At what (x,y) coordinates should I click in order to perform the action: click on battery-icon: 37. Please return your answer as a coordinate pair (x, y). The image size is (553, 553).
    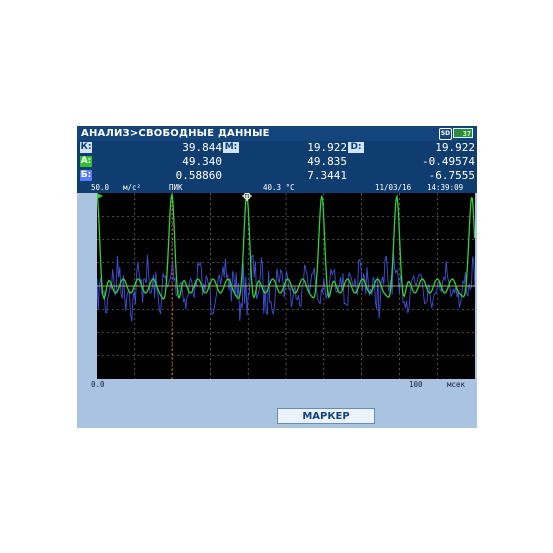
    Looking at the image, I should click on (463, 133).